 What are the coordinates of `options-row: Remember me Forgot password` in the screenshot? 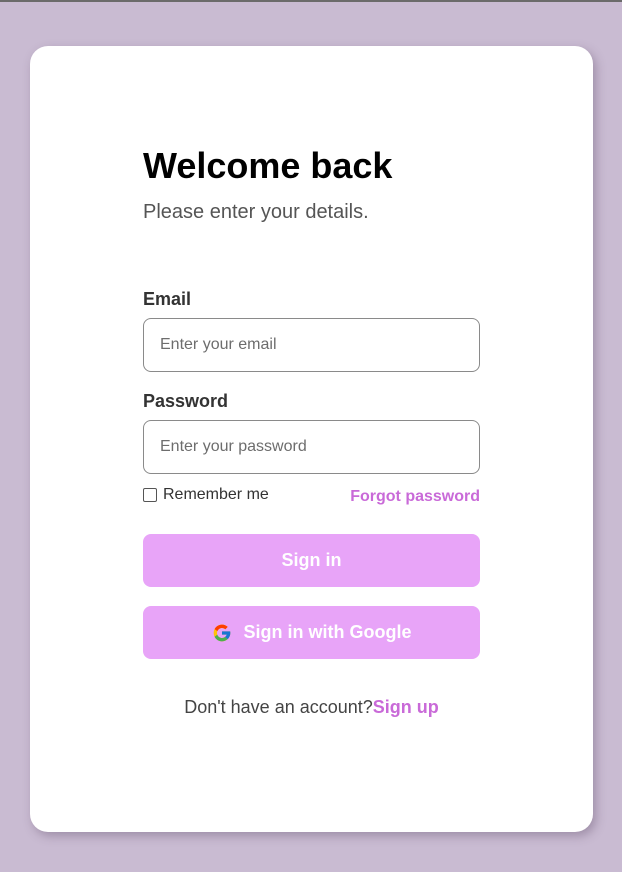 It's located at (311, 497).